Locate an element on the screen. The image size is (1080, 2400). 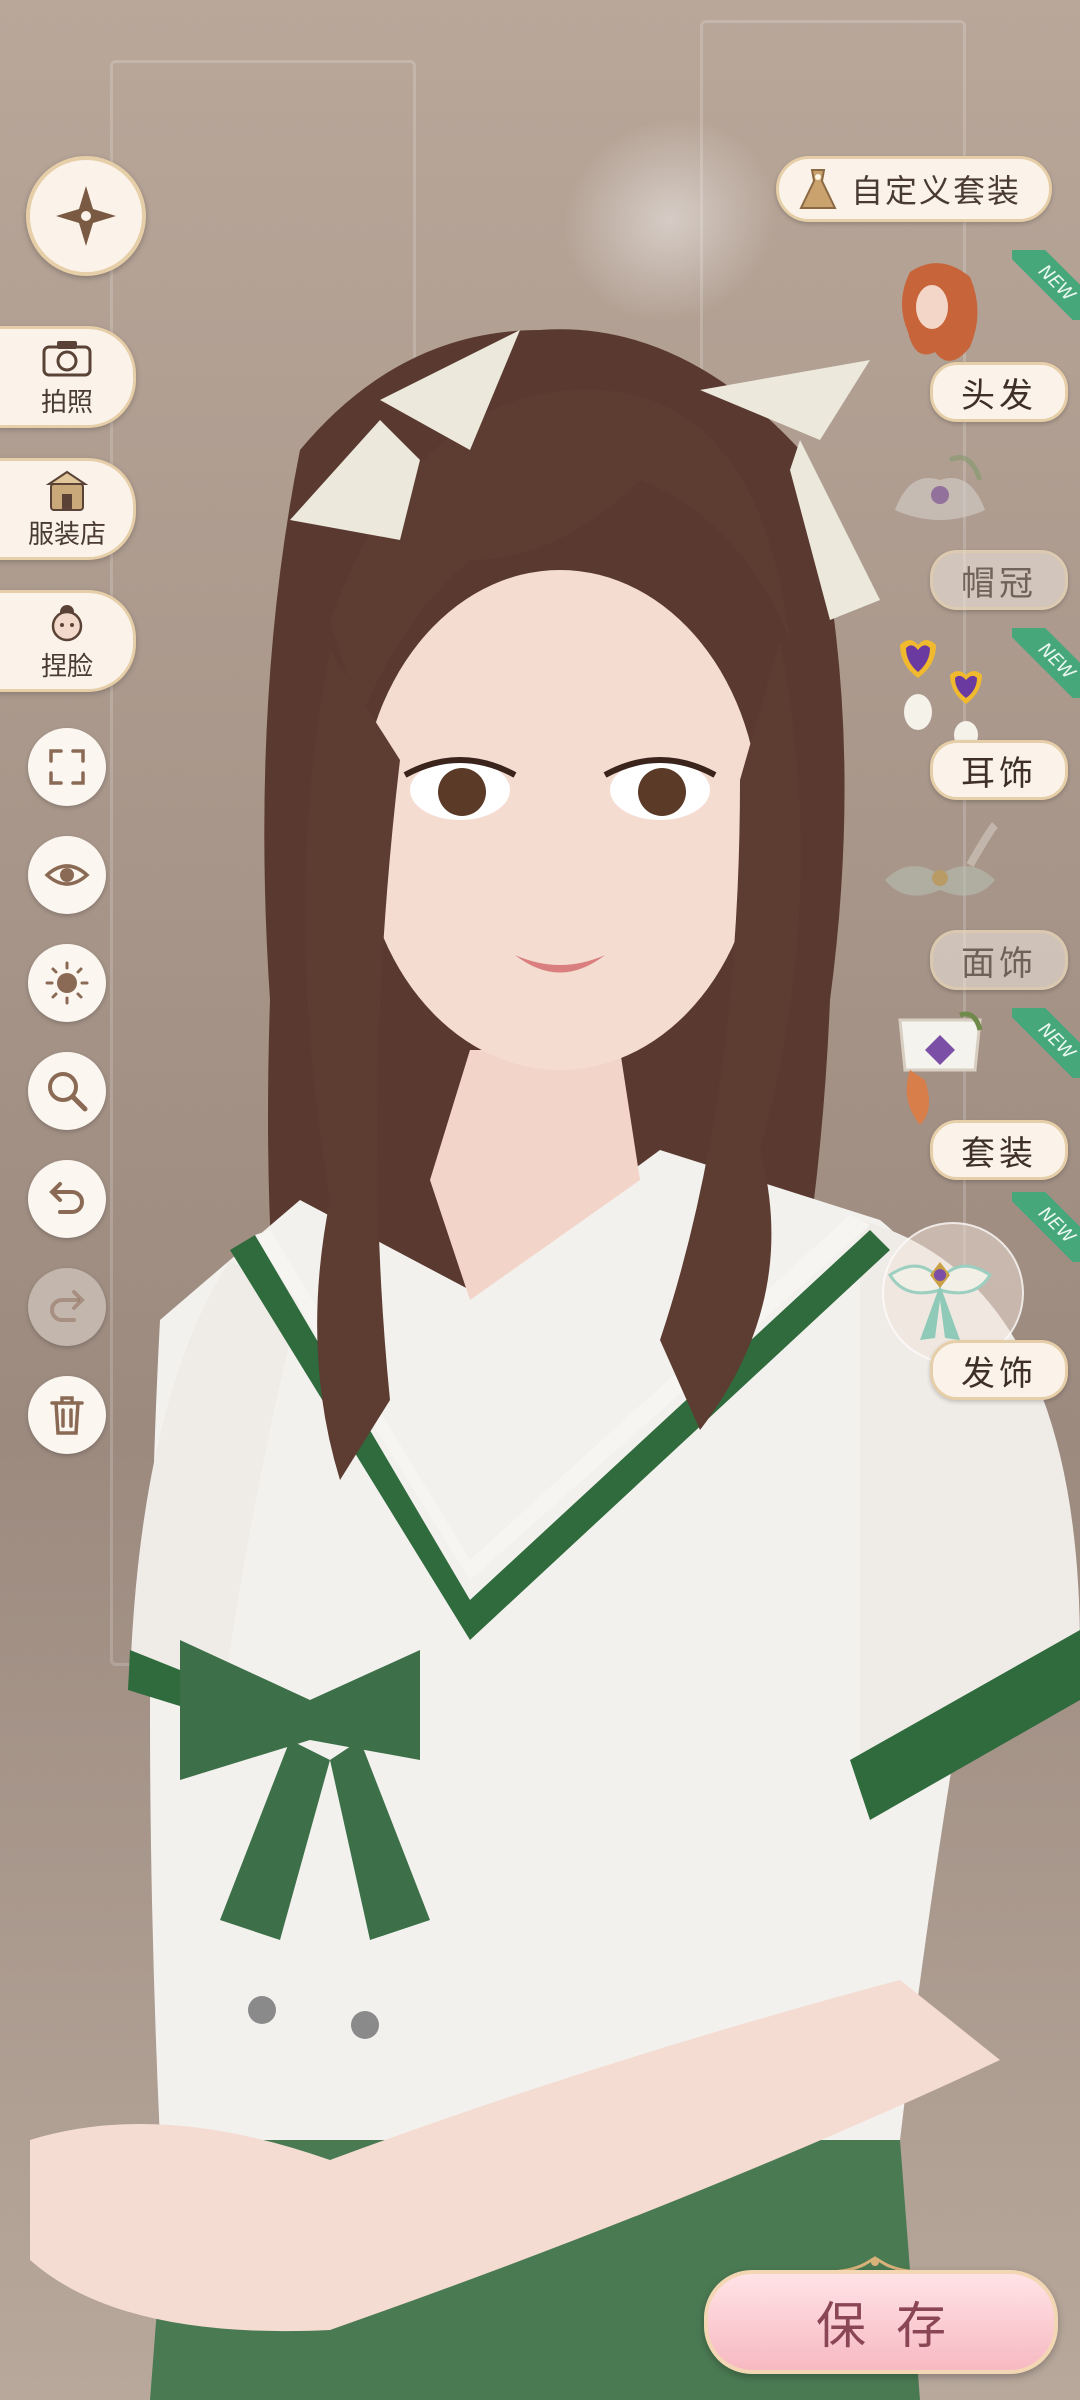
redo-icon is located at coordinates (67, 1306).